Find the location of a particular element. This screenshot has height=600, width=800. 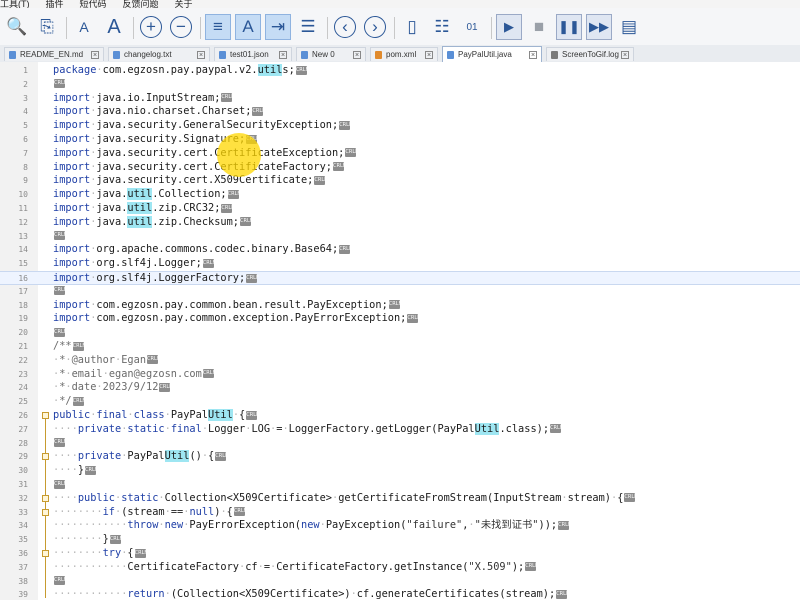

tab-screentogif-log: ScreenToGif.log × is located at coordinates (590, 54).